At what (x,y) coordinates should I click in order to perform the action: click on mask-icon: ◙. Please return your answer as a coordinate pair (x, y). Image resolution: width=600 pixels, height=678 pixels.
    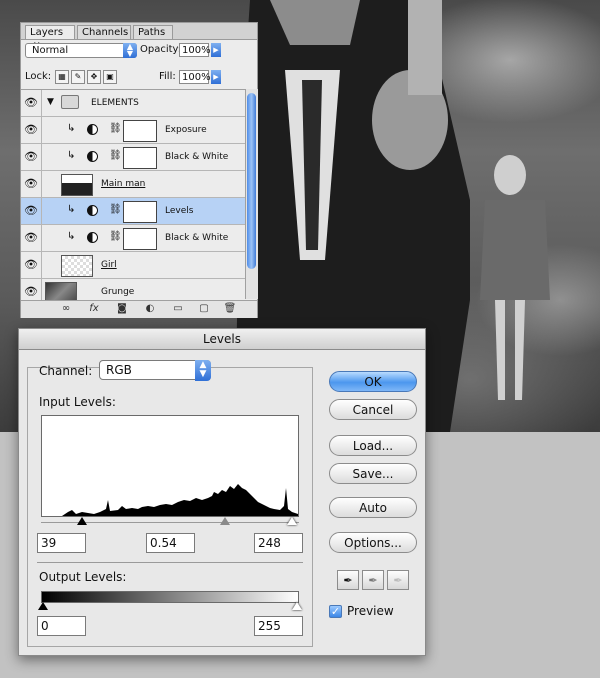
    Looking at the image, I should click on (122, 309).